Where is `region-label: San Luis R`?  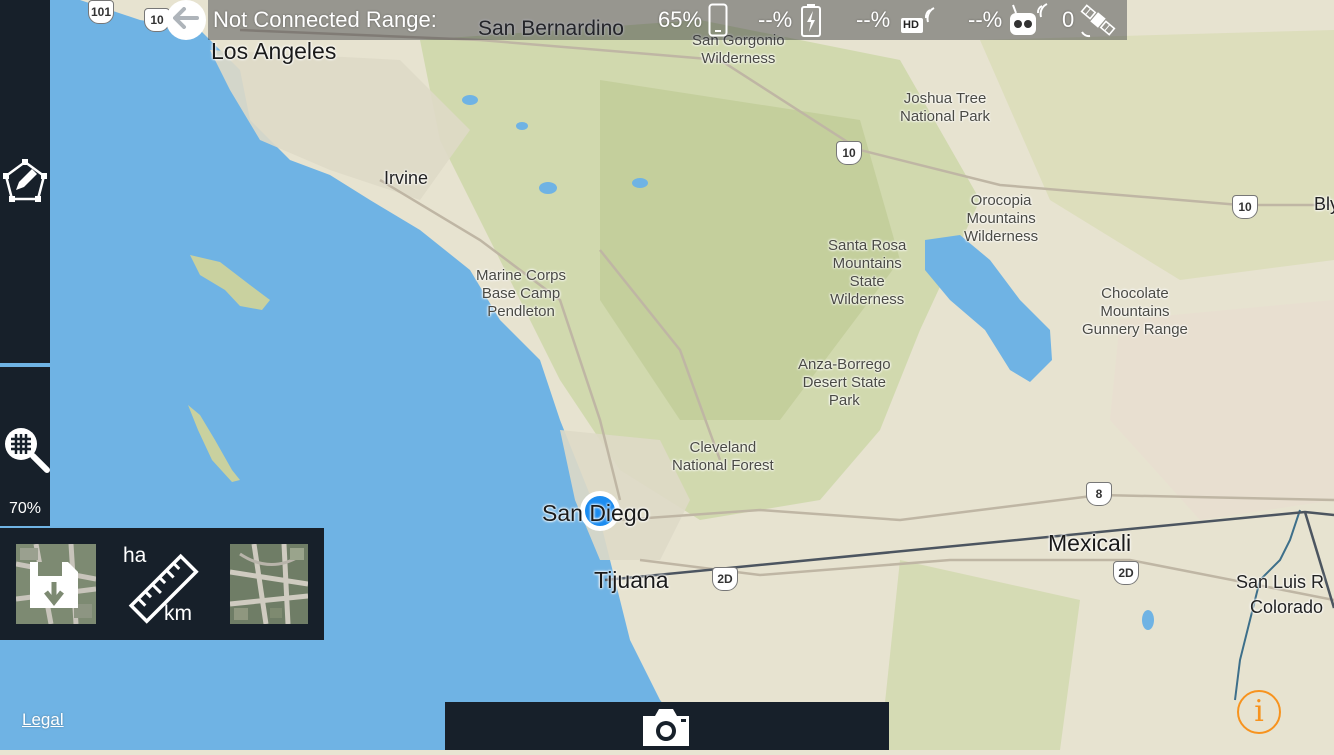 region-label: San Luis R is located at coordinates (1280, 582).